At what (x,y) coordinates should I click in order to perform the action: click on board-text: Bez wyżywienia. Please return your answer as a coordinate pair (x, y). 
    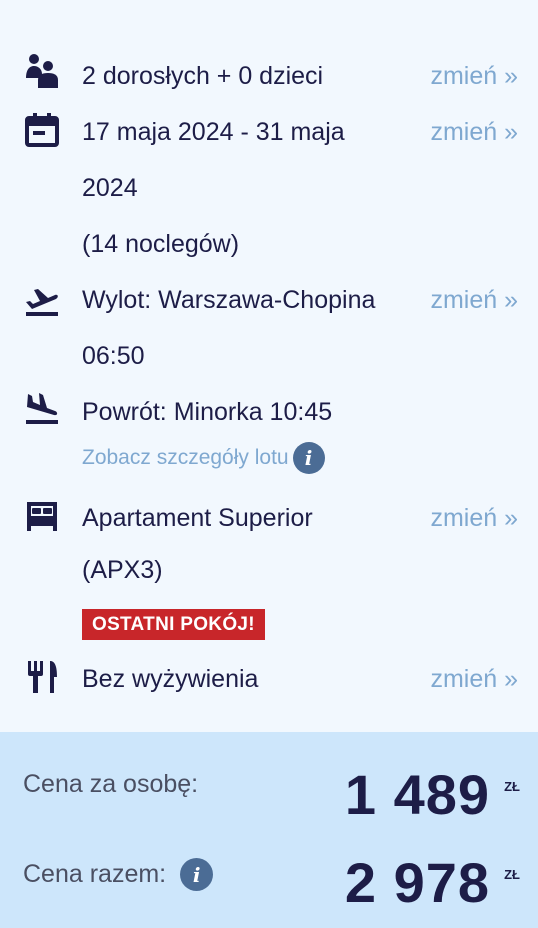
    Looking at the image, I should click on (170, 679).